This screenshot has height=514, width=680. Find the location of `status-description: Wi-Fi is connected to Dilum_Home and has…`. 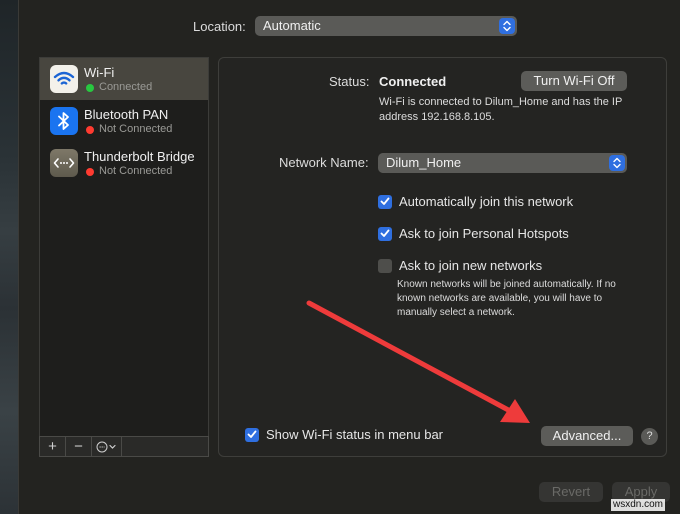

status-description: Wi-Fi is connected to Dilum_Home and has… is located at coordinates (501, 109).